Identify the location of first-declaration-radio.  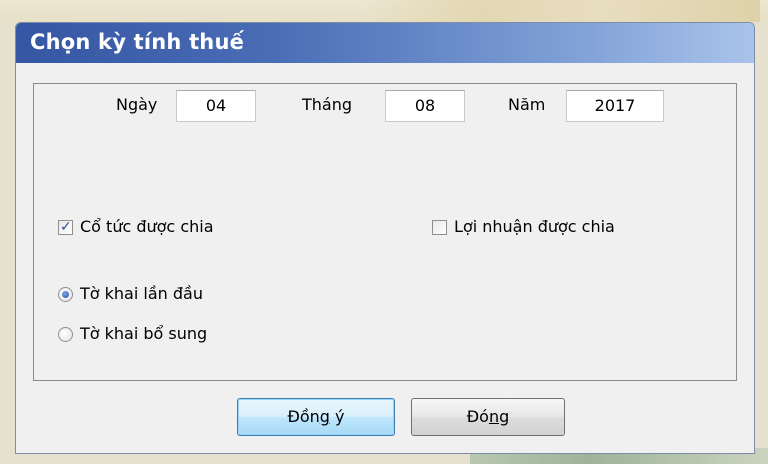
(65, 294).